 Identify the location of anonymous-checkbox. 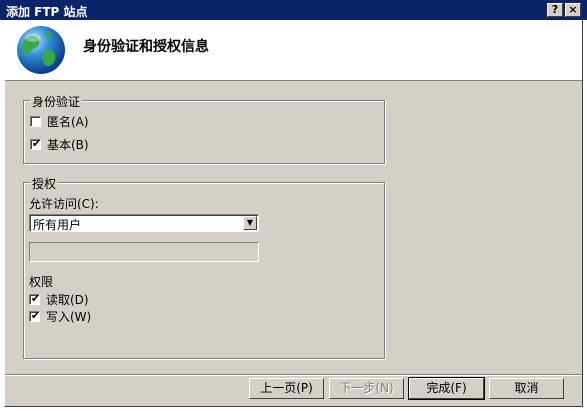
(35, 121).